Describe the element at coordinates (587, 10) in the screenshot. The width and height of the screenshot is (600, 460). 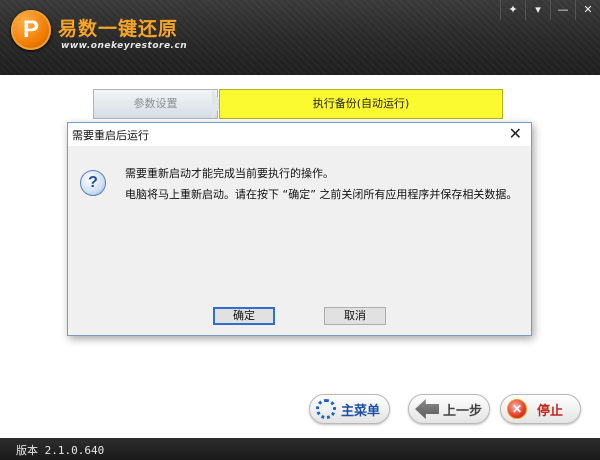
I see `close-icon: ✕` at that location.